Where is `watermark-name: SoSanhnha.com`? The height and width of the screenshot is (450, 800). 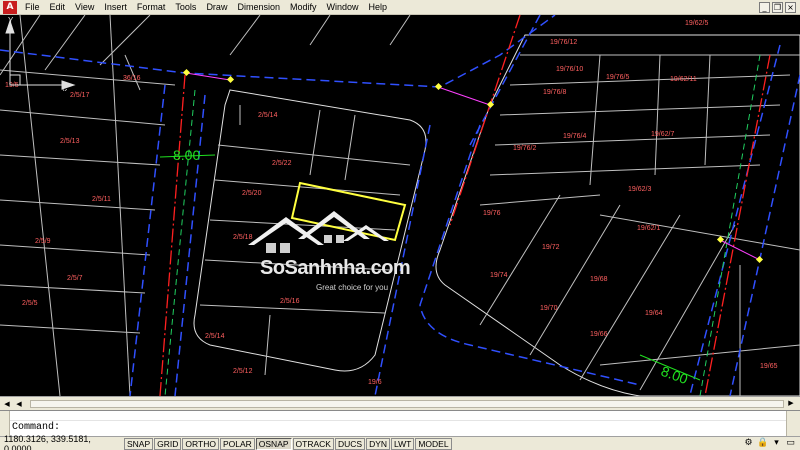 watermark-name: SoSanhnha.com is located at coordinates (335, 268).